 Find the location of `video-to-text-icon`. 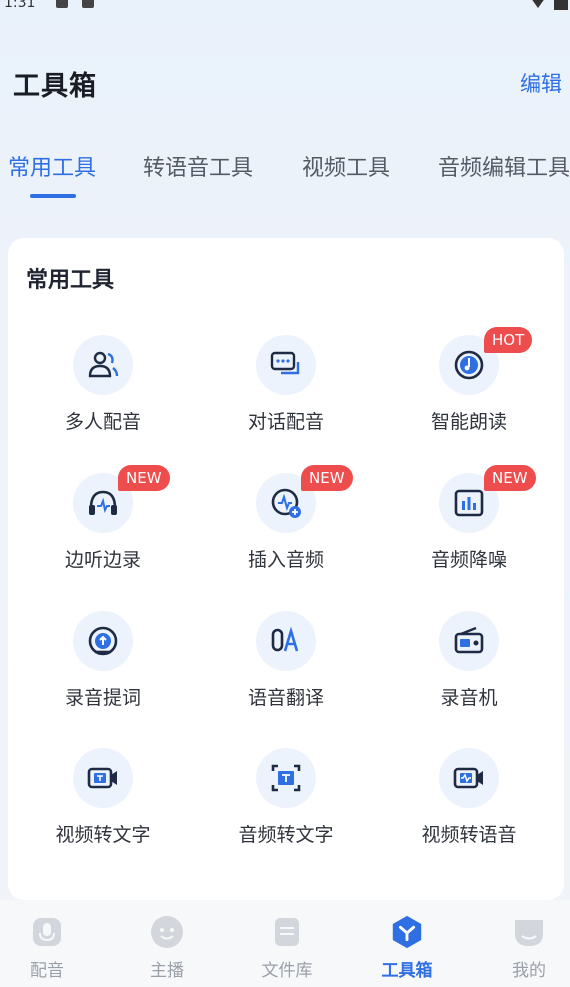

video-to-text-icon is located at coordinates (103, 778).